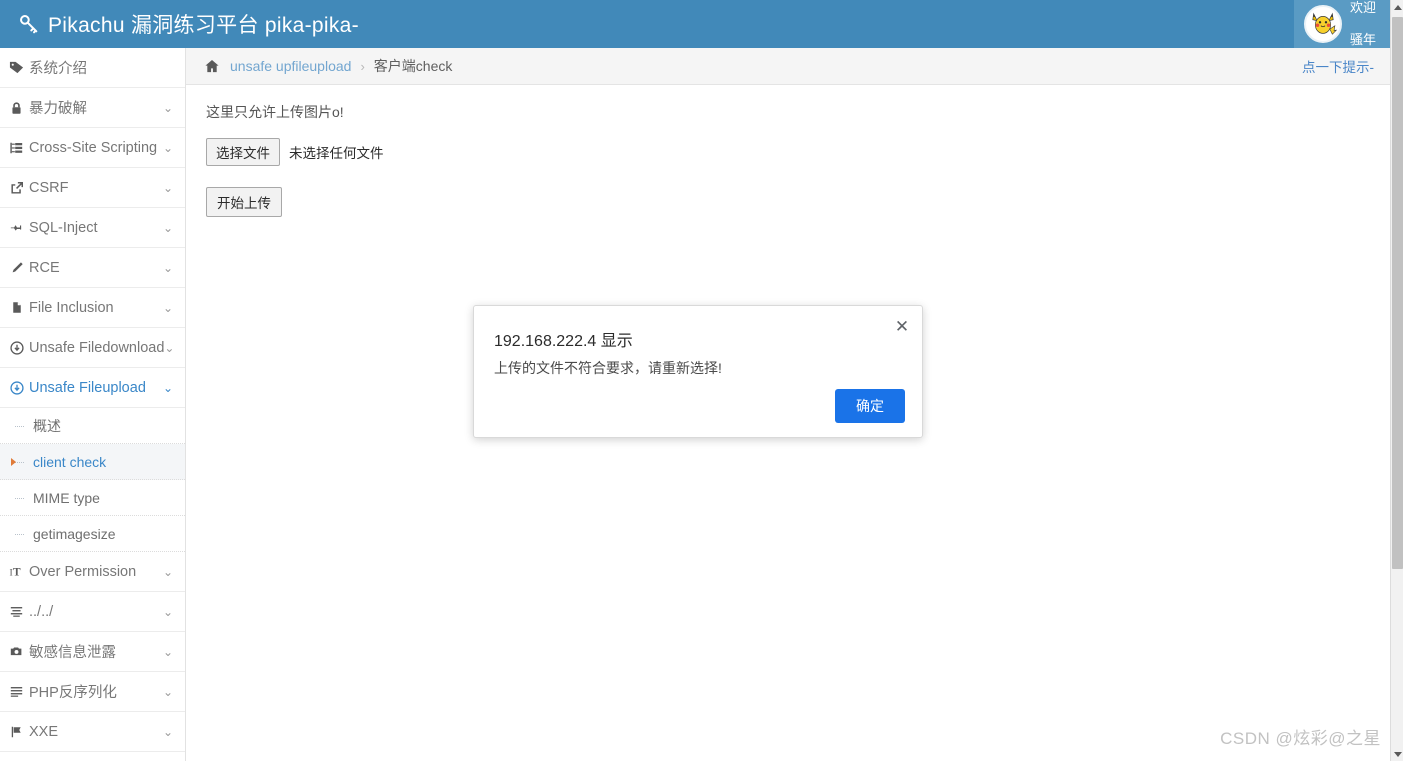 The height and width of the screenshot is (761, 1403). What do you see at coordinates (16, 108) in the screenshot?
I see `lock-icon` at bounding box center [16, 108].